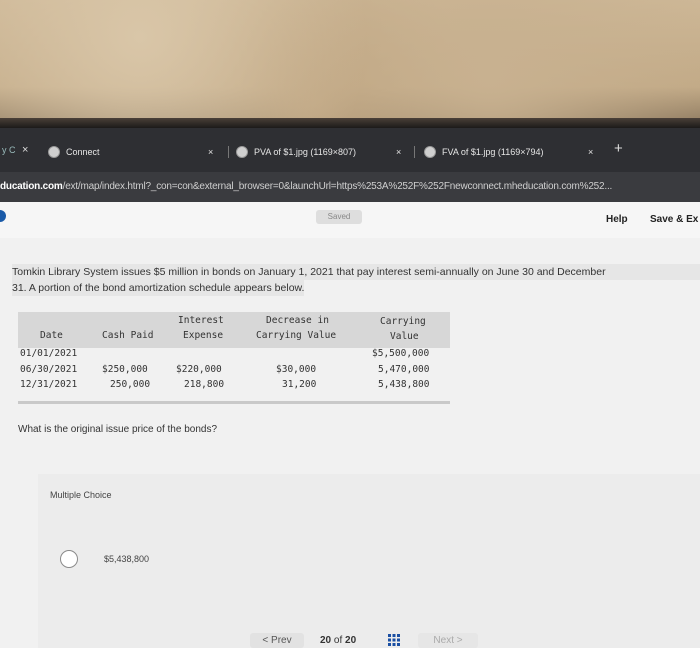 This screenshot has height=648, width=700. What do you see at coordinates (618, 148) in the screenshot?
I see `new-tab-icon: +` at bounding box center [618, 148].